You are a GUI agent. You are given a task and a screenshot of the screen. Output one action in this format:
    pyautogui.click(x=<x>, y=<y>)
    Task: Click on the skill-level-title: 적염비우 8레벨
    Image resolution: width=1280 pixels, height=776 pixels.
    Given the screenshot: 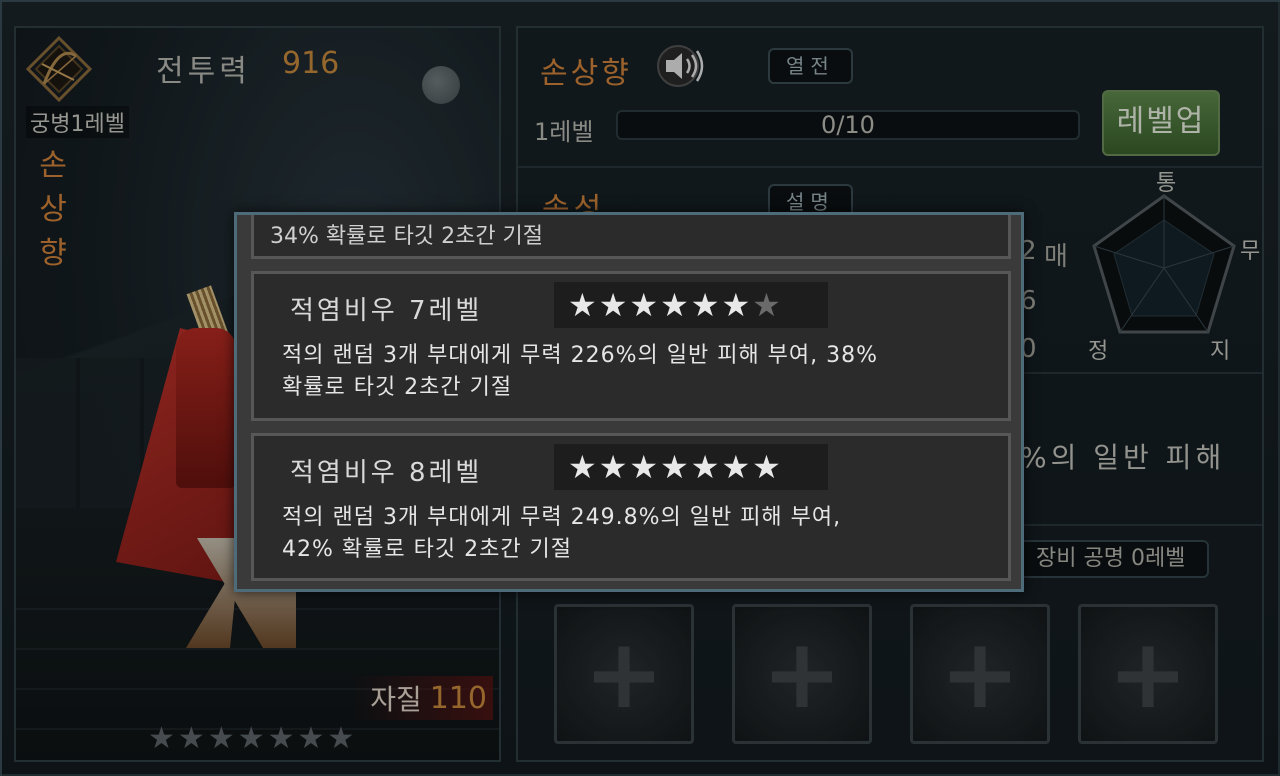 What is the action you would take?
    pyautogui.click(x=386, y=473)
    